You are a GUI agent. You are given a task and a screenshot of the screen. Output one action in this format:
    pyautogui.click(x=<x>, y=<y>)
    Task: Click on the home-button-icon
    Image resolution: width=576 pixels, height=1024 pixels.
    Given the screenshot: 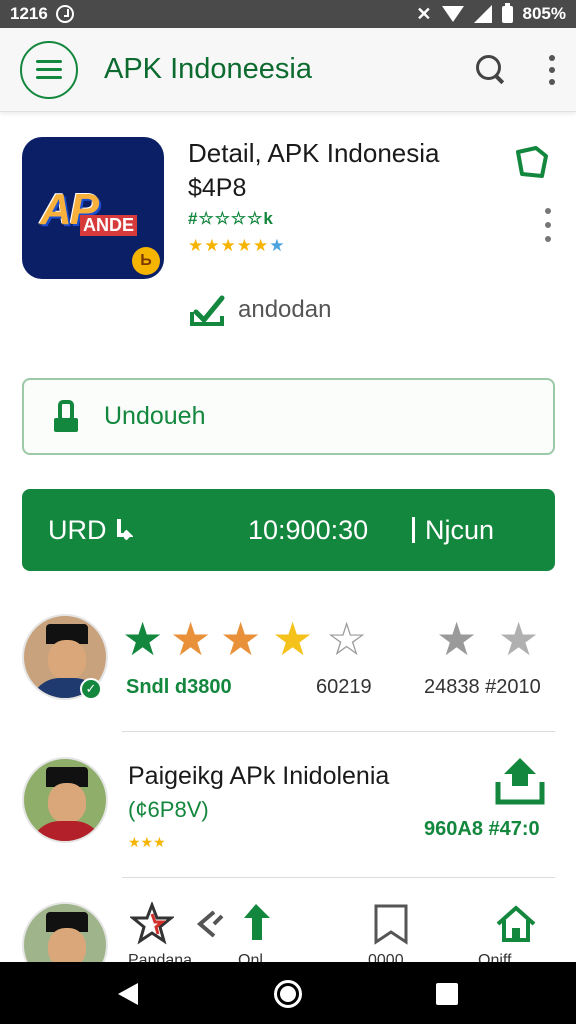 What is the action you would take?
    pyautogui.click(x=288, y=994)
    